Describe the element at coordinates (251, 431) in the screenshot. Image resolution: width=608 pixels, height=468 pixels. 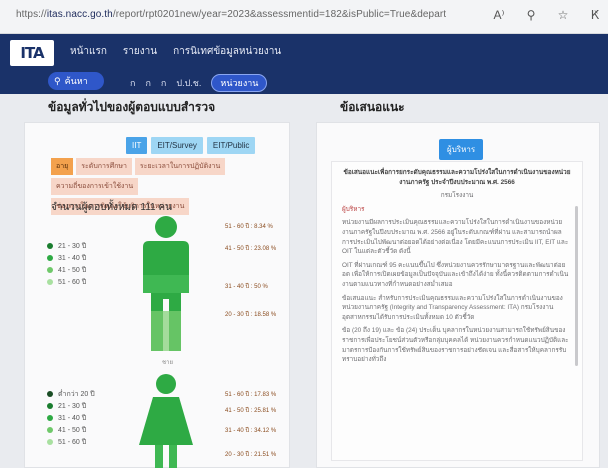
I see `female-stat: 31 - 40 ปี : 34.12 %` at that location.